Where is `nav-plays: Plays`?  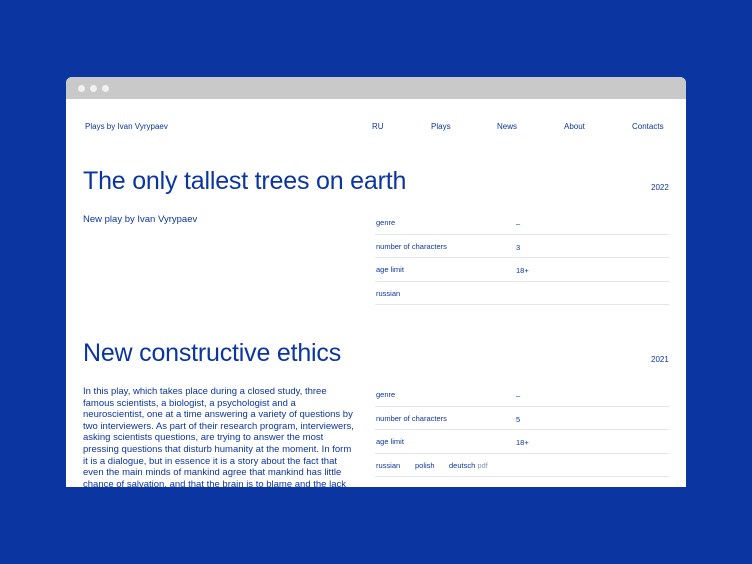 nav-plays: Plays is located at coordinates (441, 126).